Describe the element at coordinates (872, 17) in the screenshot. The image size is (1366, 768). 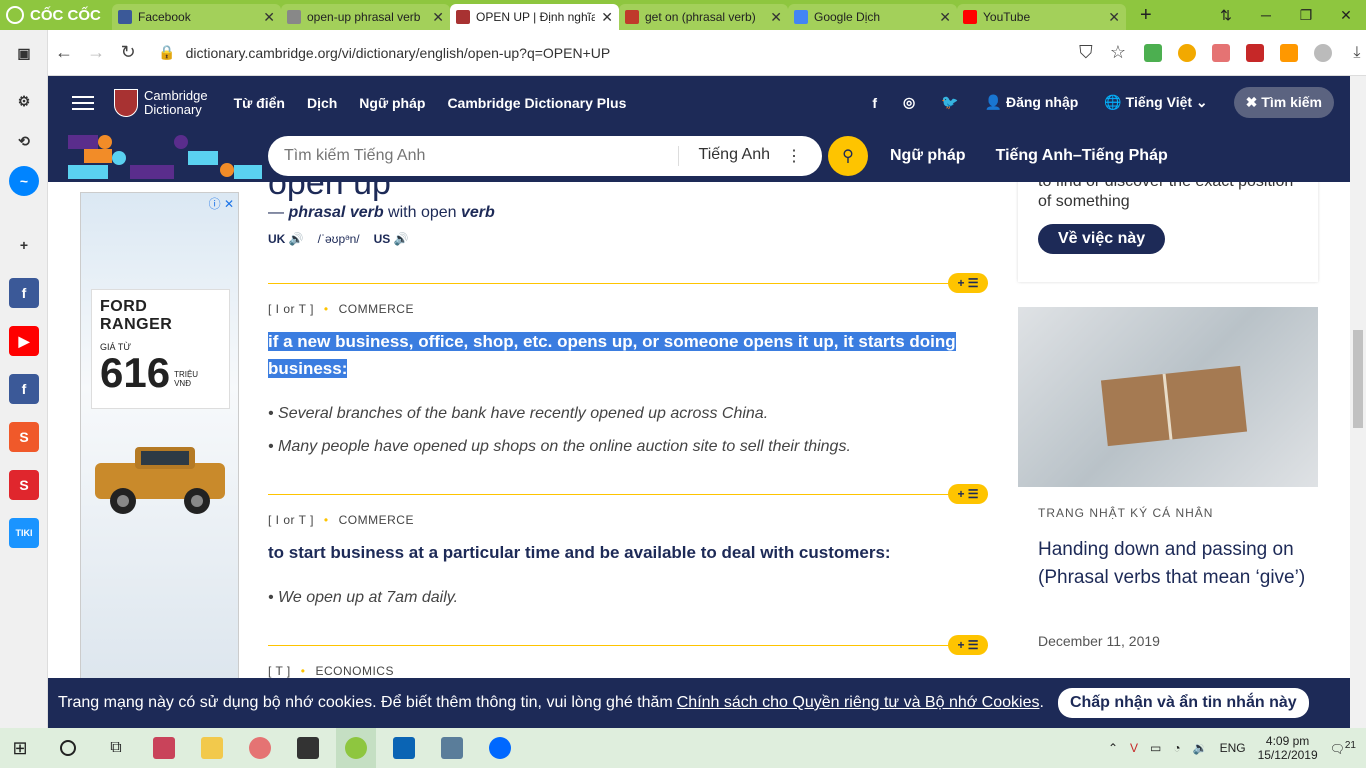
I see `tab-google-translate: Google Dịch ✕` at that location.